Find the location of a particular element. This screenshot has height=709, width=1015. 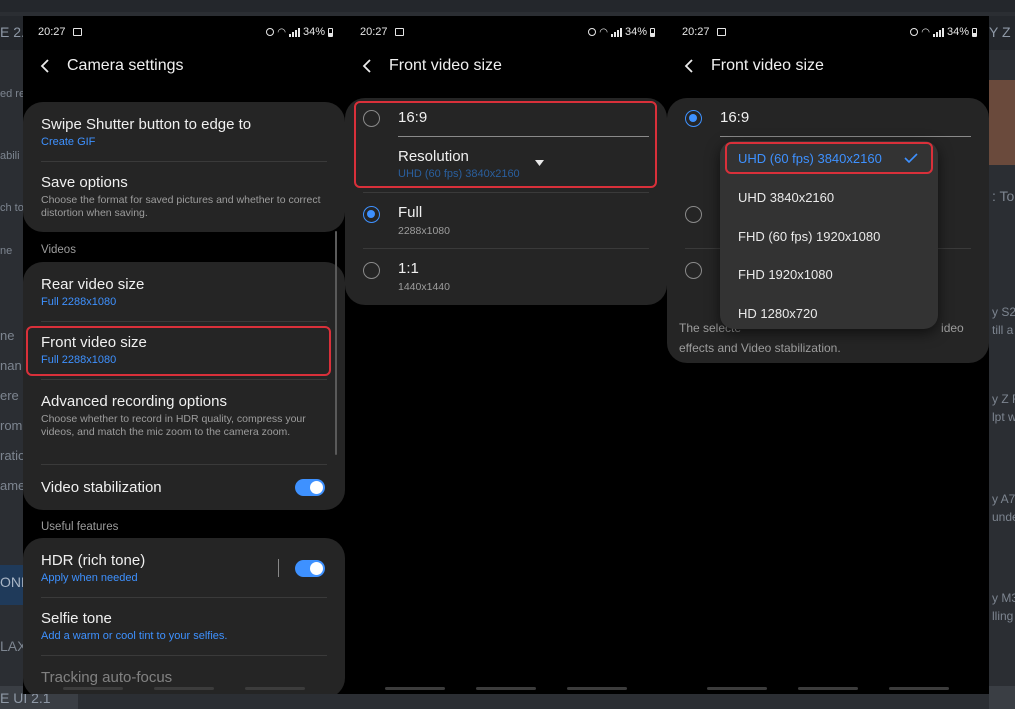

dropdown-option-uhd: UHD 3840x2160 is located at coordinates (786, 197).